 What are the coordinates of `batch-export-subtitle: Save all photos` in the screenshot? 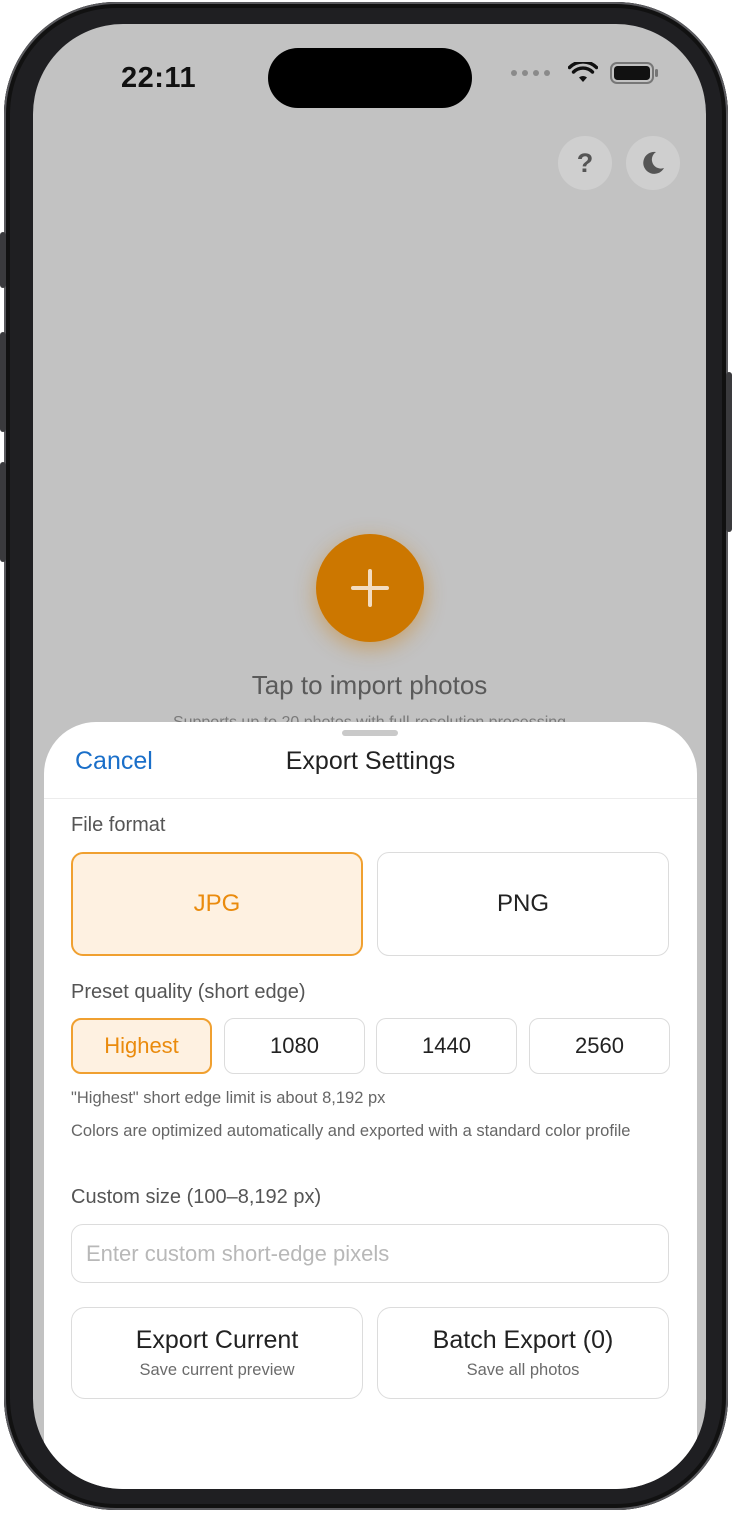 It's located at (523, 1370).